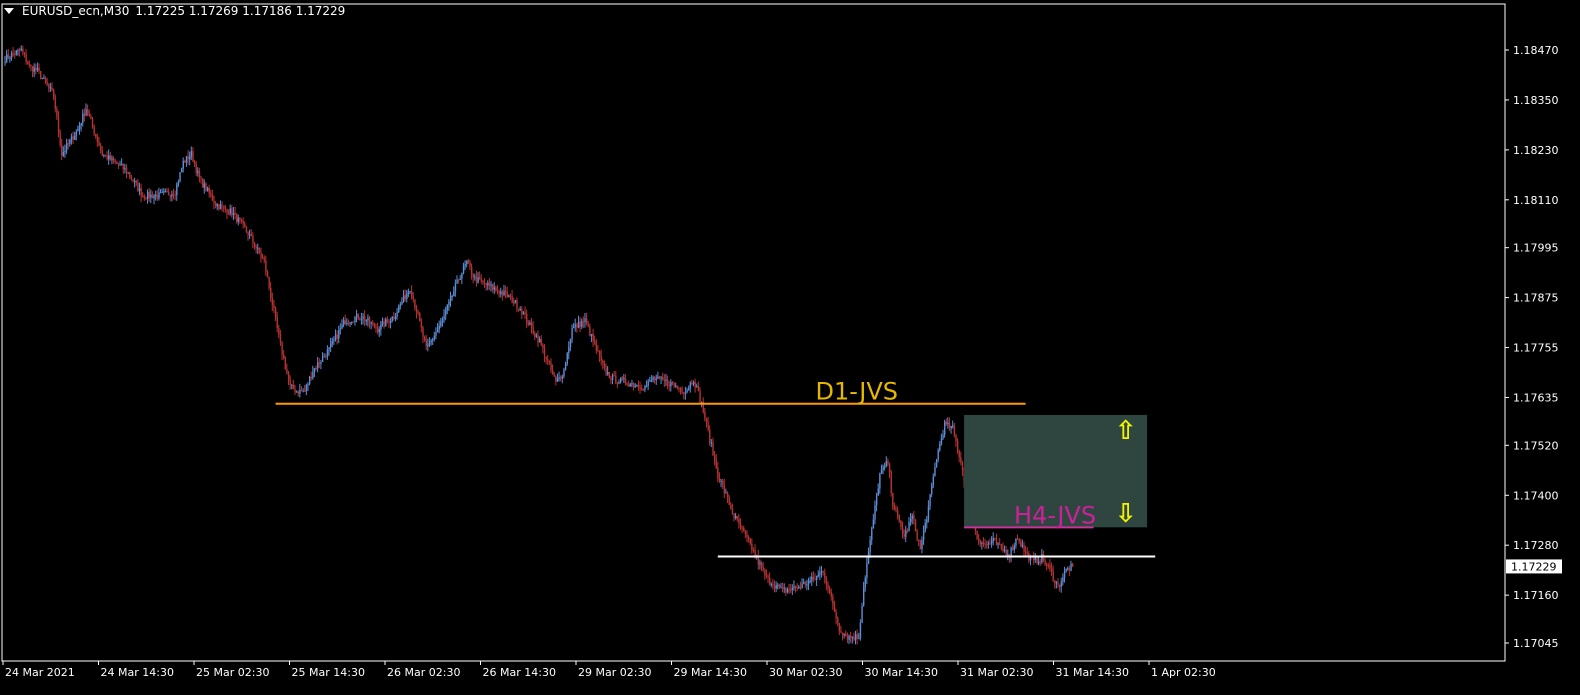 This screenshot has width=1580, height=695. What do you see at coordinates (137, 672) in the screenshot?
I see `x-tick-label: 24 Mar 14:30` at bounding box center [137, 672].